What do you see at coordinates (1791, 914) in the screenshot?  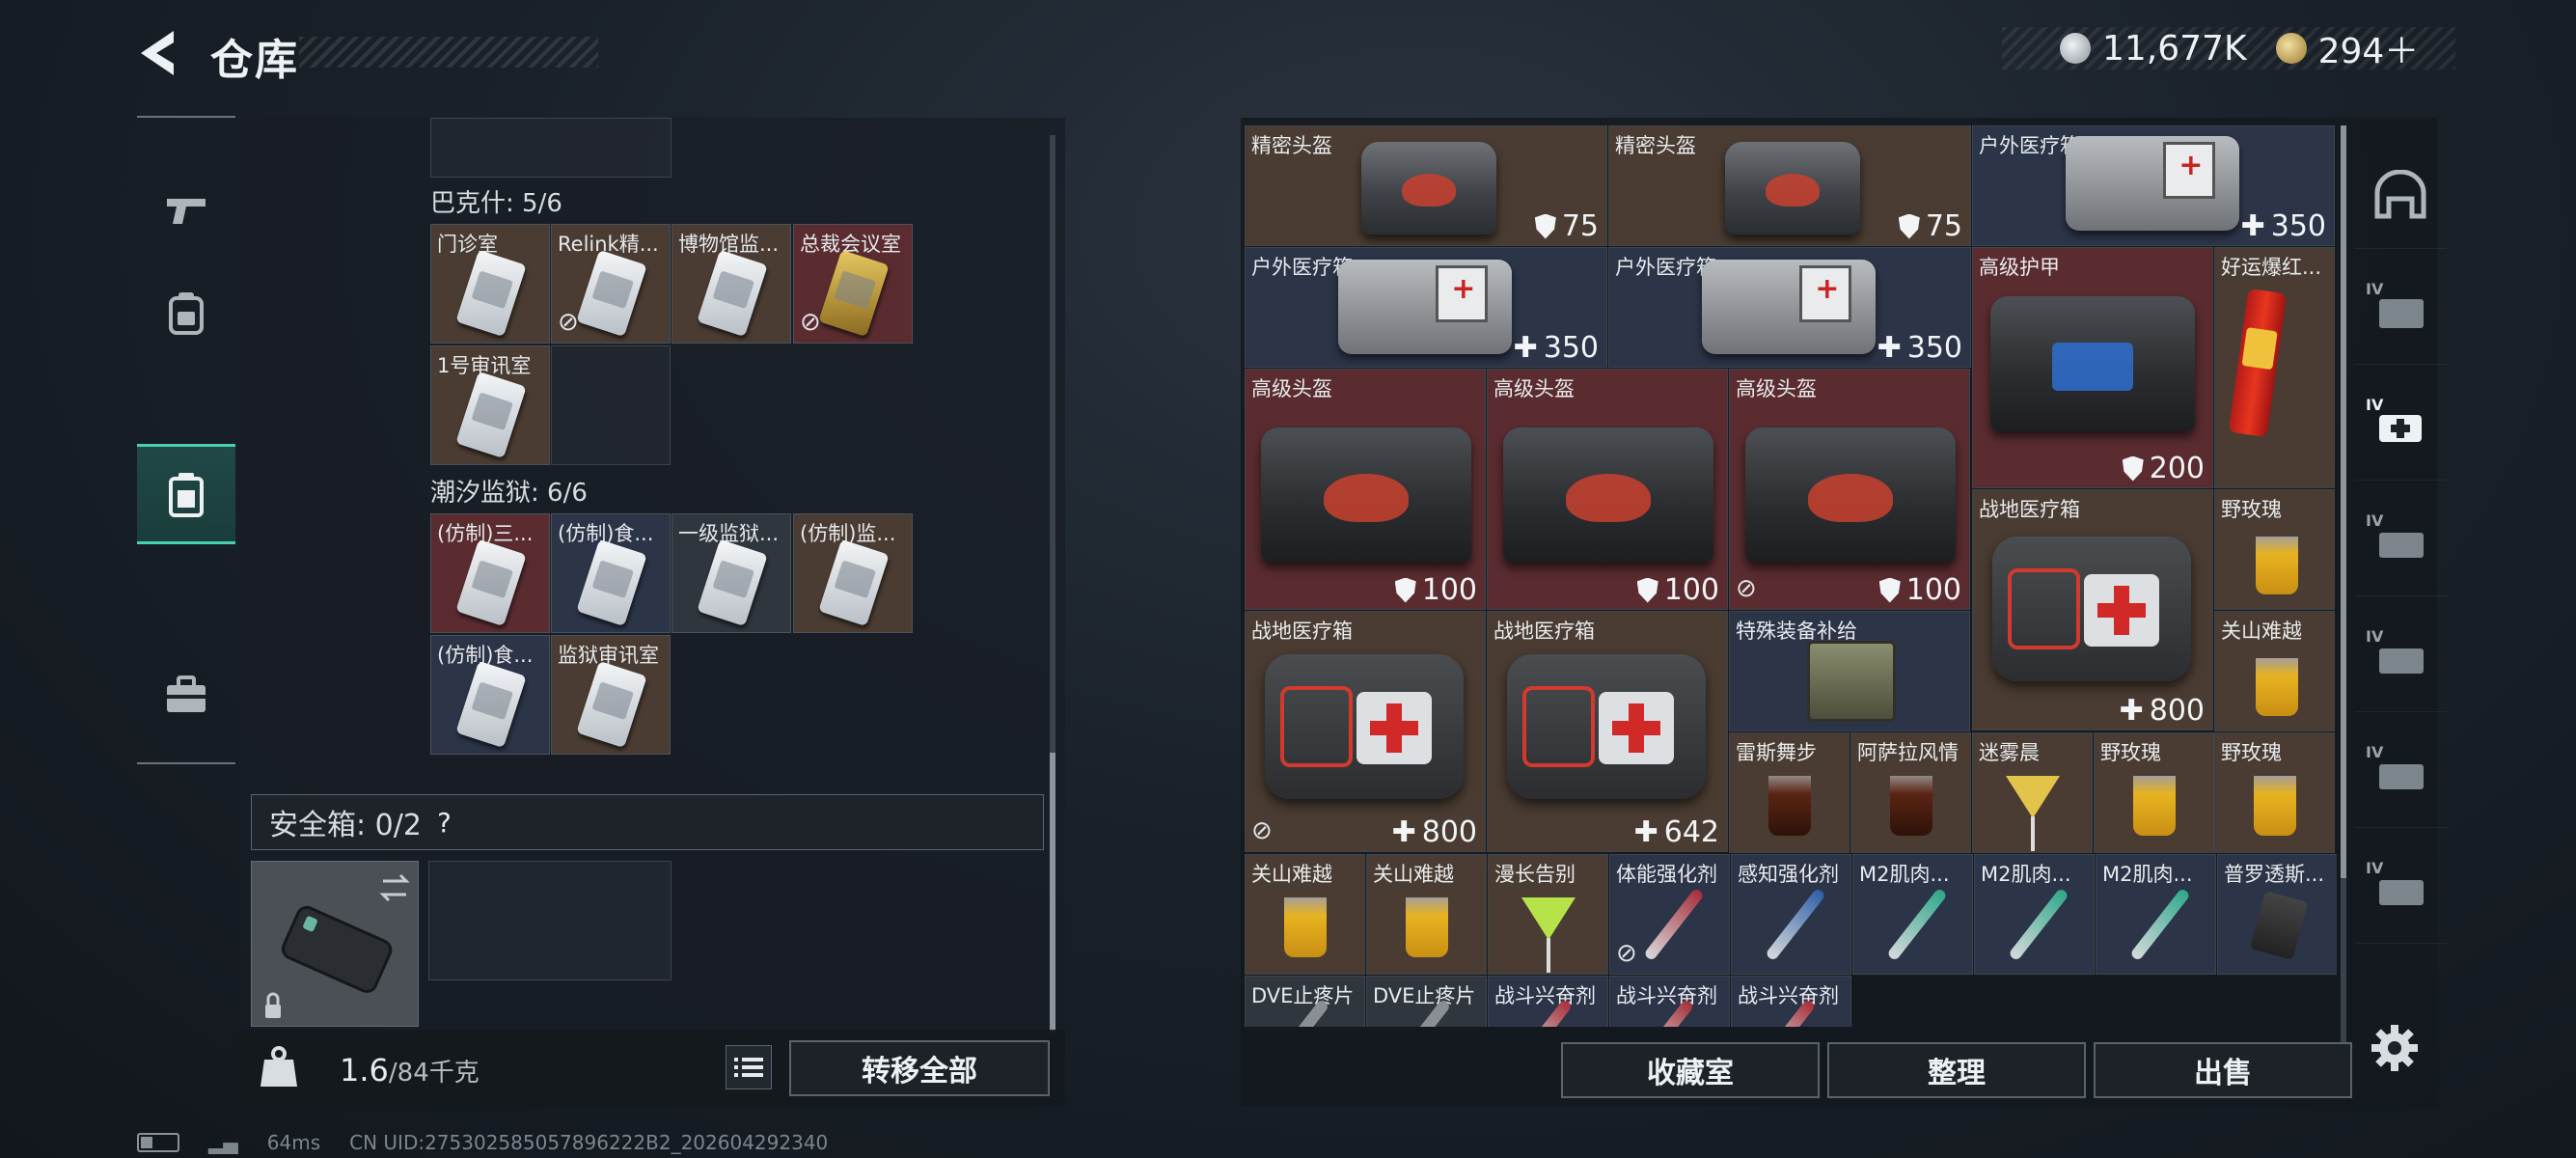 I see `inventory-item: 感知强化剂` at bounding box center [1791, 914].